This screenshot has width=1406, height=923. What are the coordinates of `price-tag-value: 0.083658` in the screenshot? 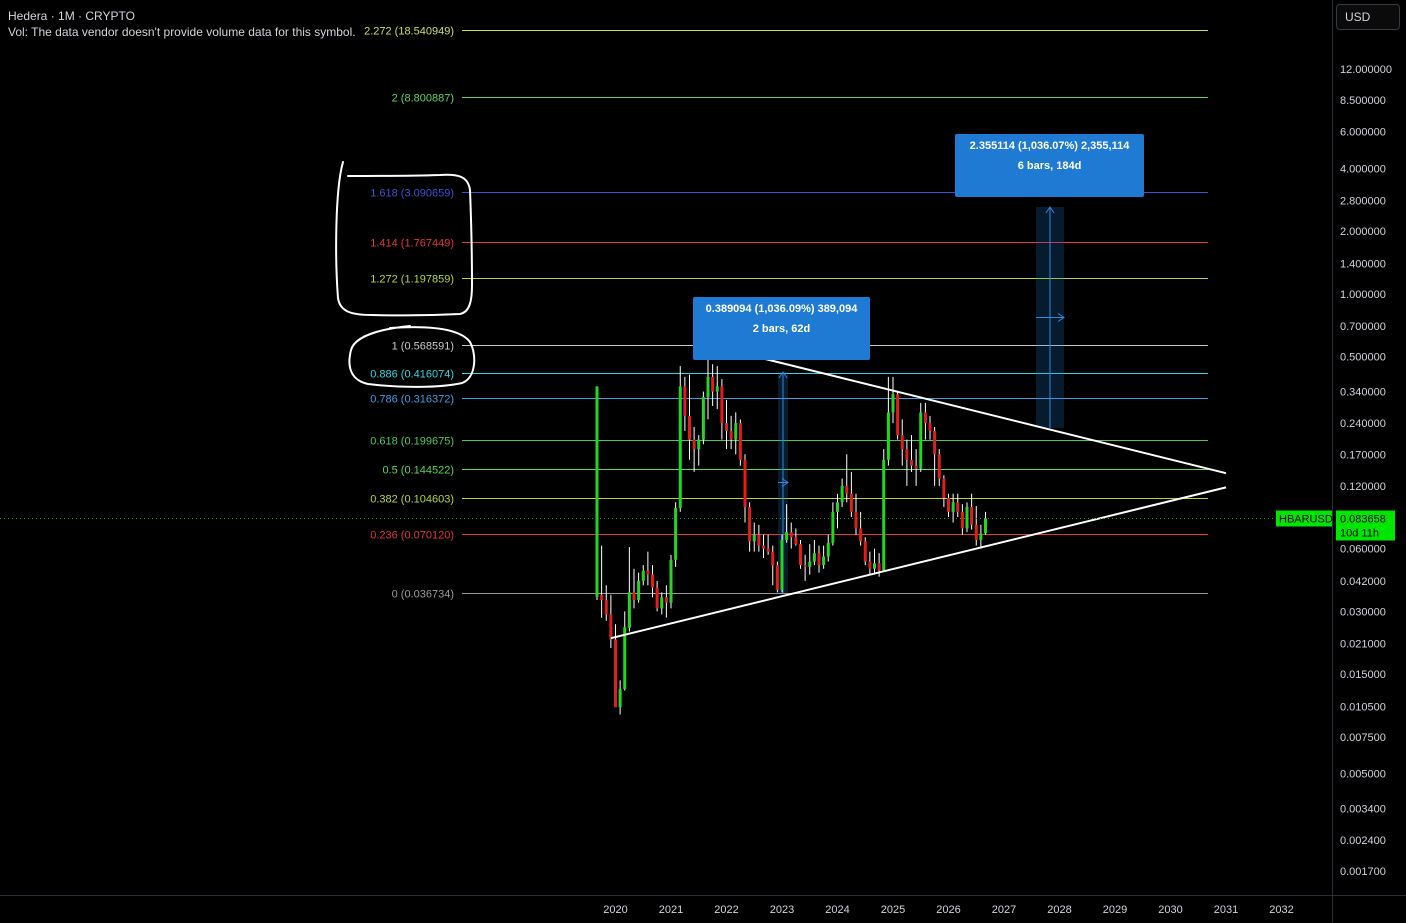 It's located at (1363, 520).